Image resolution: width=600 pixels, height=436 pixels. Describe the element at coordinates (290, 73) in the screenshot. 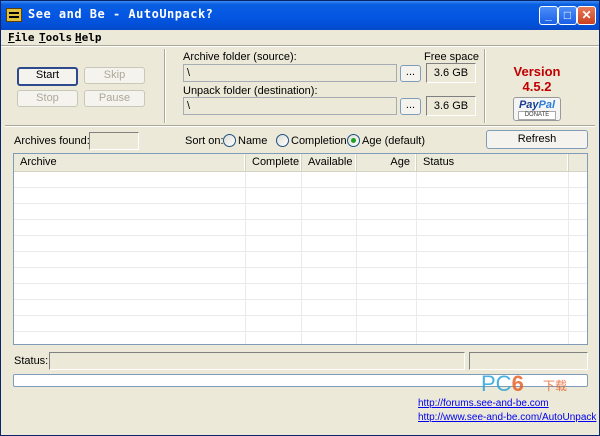

I see `archive-folder-input: \` at that location.